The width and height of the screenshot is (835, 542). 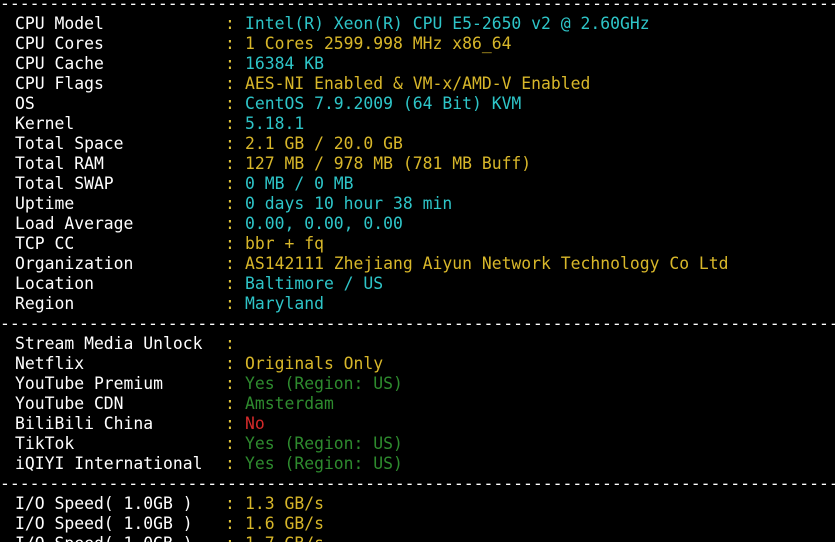 I want to click on io-row: I/O Speed( 1.0GB ):1.3 GB/s, so click(x=169, y=504).